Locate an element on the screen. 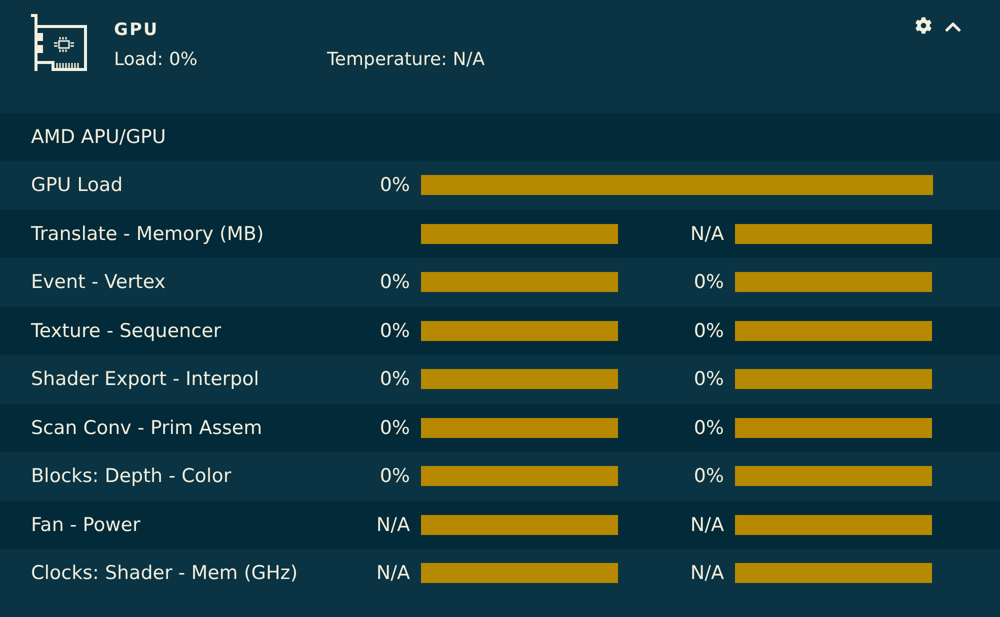 This screenshot has width=1000, height=617. row-label: GPU Load is located at coordinates (77, 185).